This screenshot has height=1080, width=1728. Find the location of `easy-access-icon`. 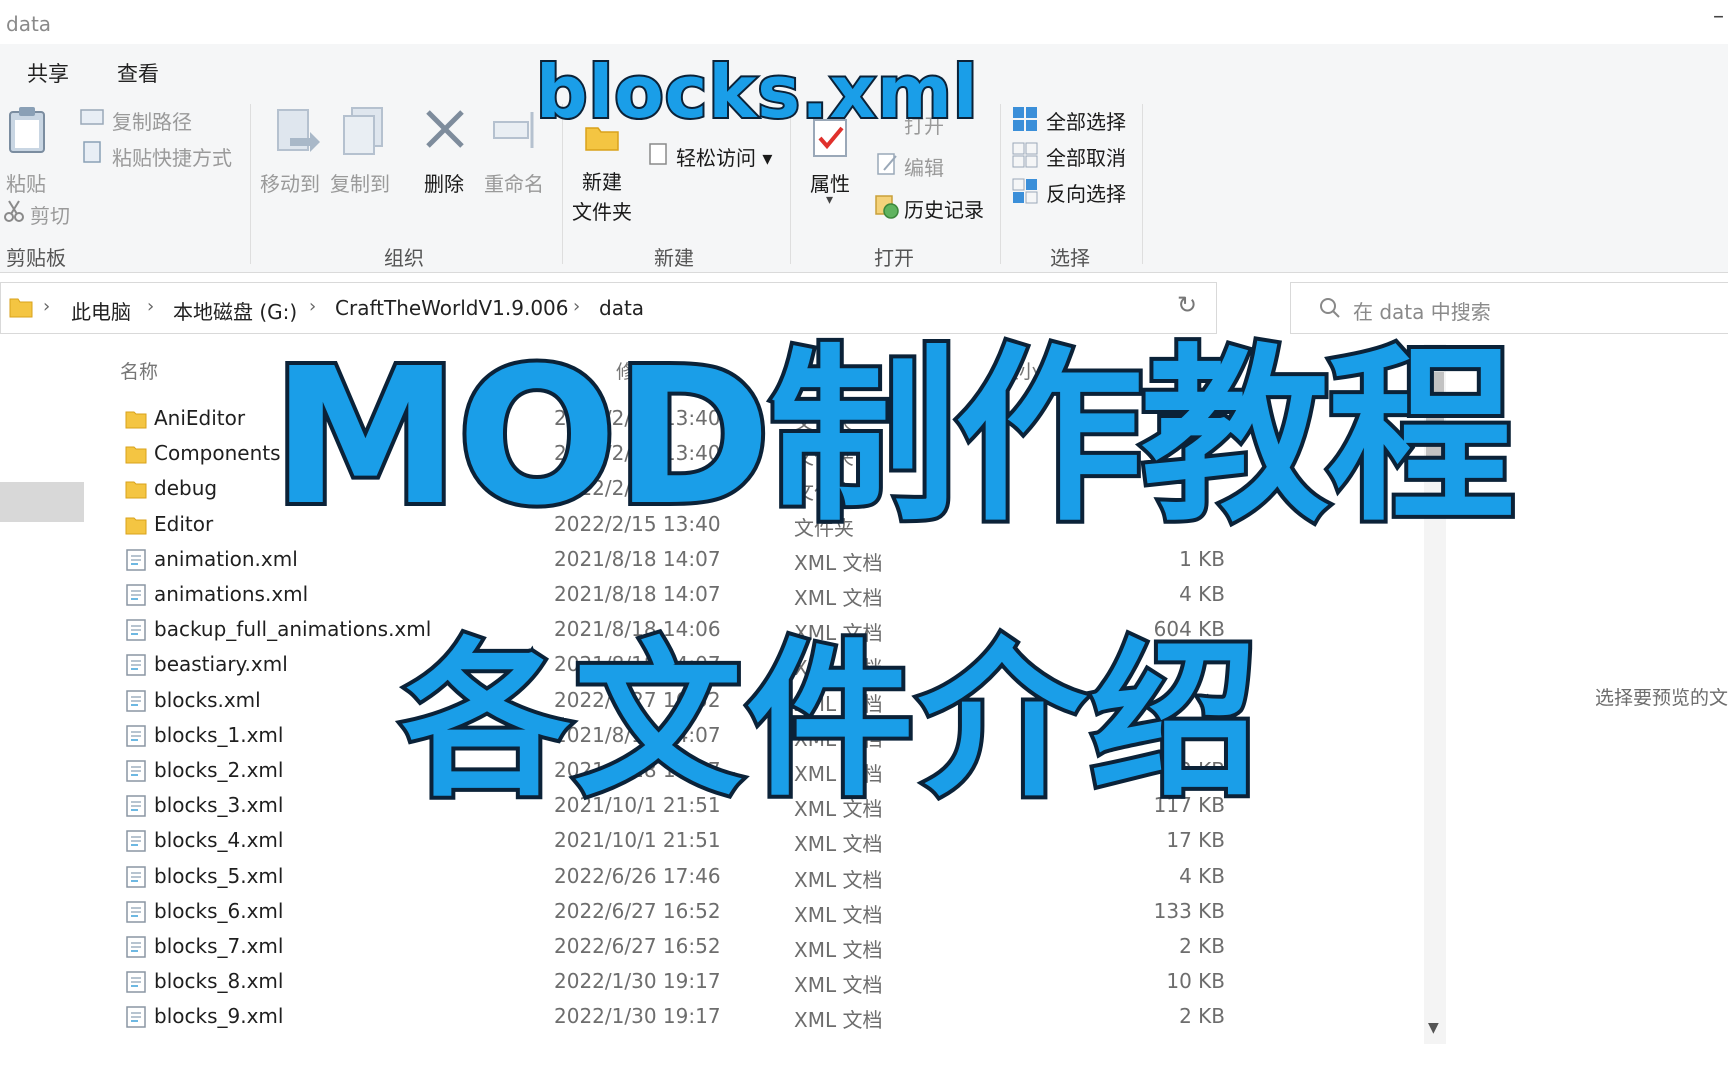

easy-access-icon is located at coordinates (658, 154).